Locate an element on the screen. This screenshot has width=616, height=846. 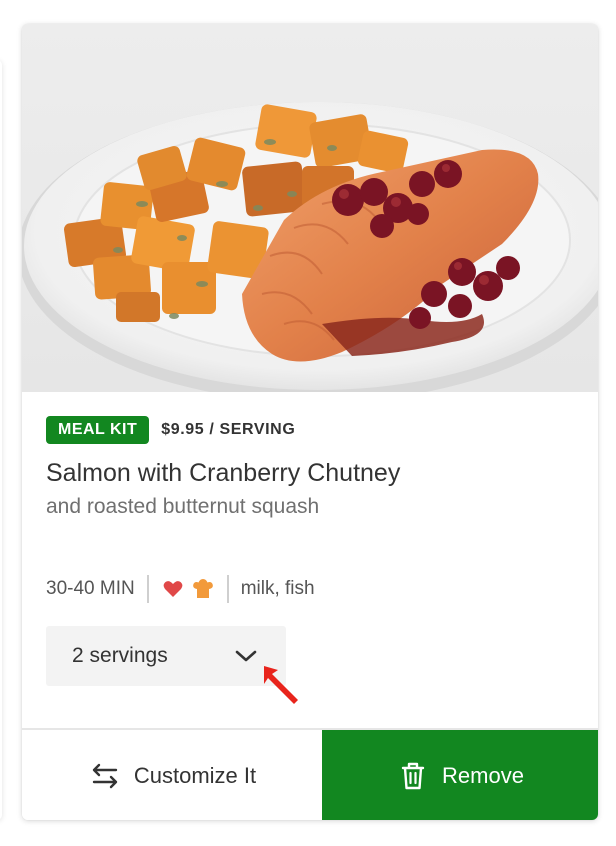
servings-value: 2 servings is located at coordinates (120, 655).